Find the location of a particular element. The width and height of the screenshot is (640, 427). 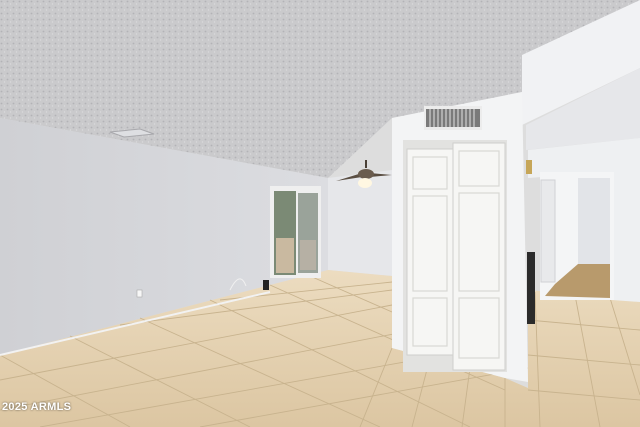

appliance-edge is located at coordinates (531, 288).